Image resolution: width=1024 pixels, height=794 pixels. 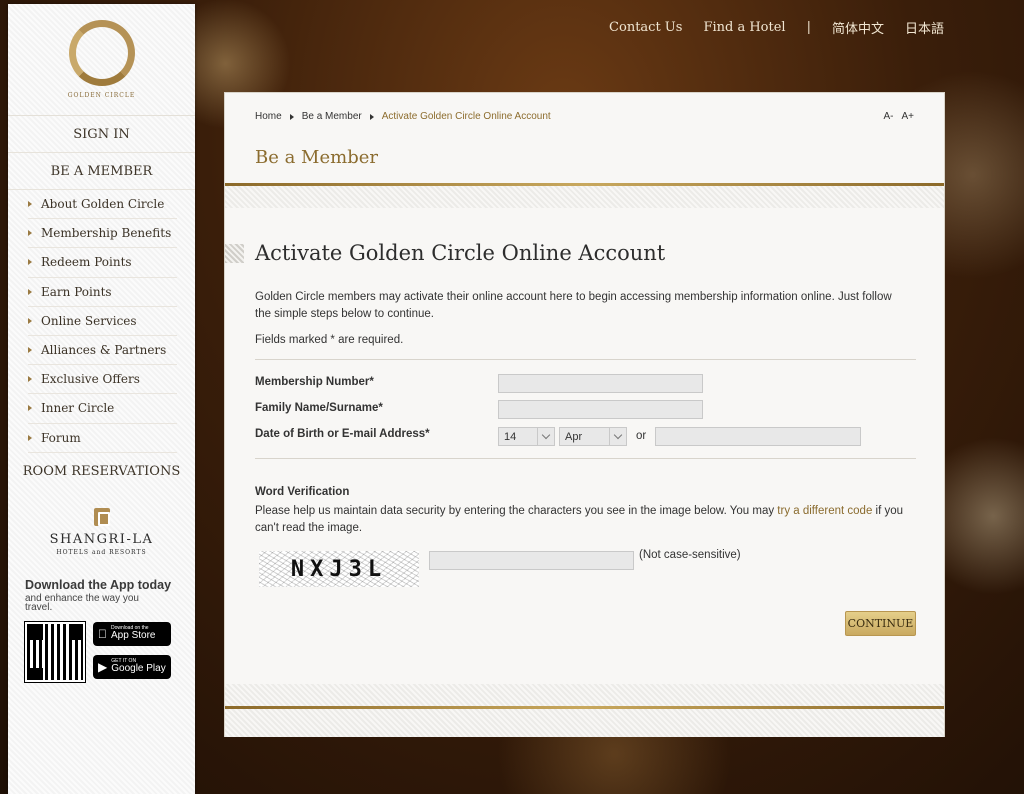 I want to click on dob-day-select: 14, so click(x=526, y=436).